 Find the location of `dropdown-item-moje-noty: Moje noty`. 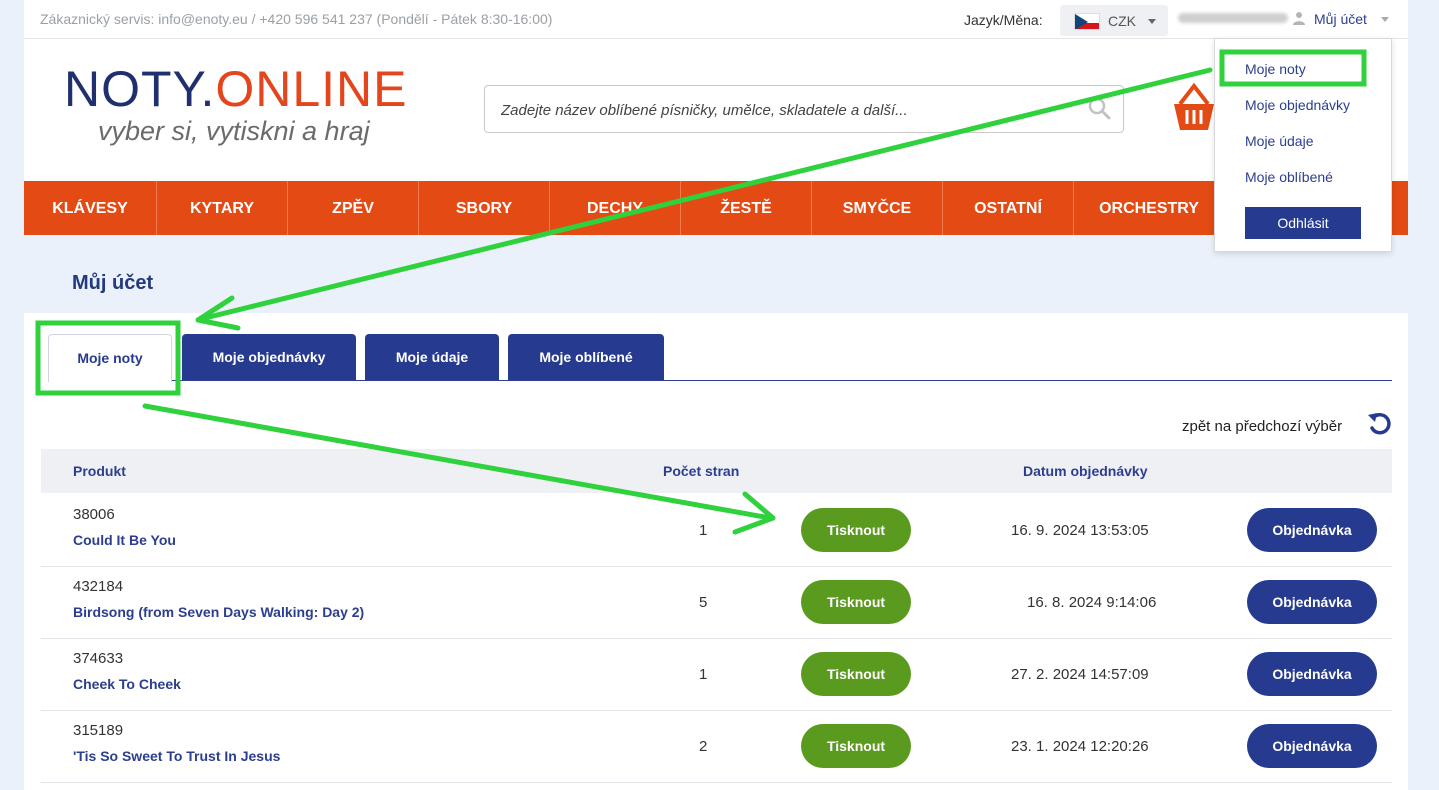

dropdown-item-moje-noty: Moje noty is located at coordinates (1275, 69).